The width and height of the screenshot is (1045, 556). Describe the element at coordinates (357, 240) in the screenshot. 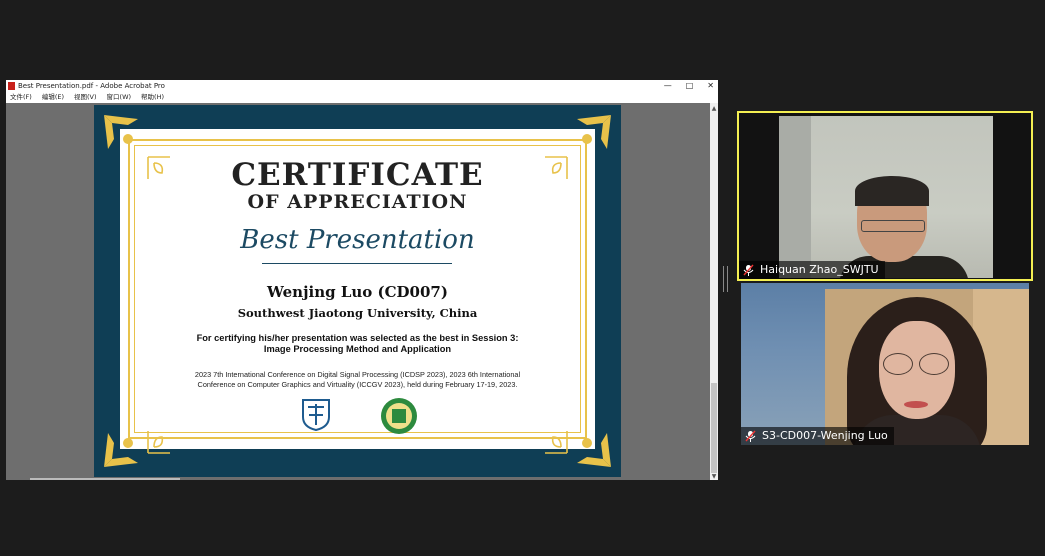

I see `award-title: Best Presentation` at that location.